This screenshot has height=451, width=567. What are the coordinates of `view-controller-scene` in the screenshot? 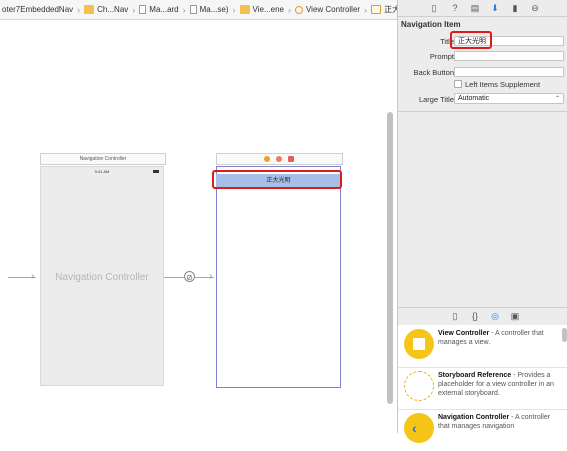 It's located at (278, 277).